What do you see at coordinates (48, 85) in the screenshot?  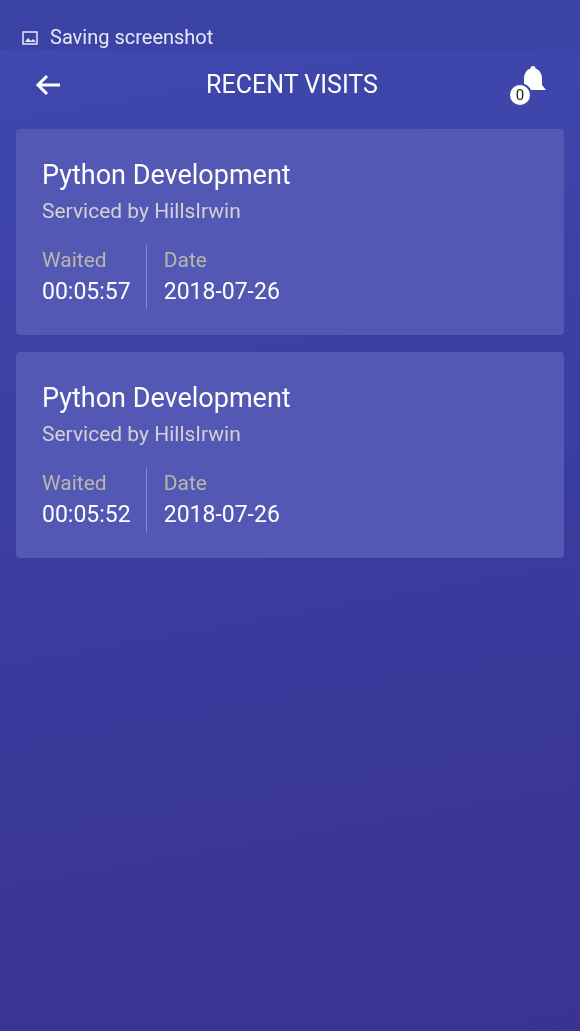 I see `back-arrow-icon` at bounding box center [48, 85].